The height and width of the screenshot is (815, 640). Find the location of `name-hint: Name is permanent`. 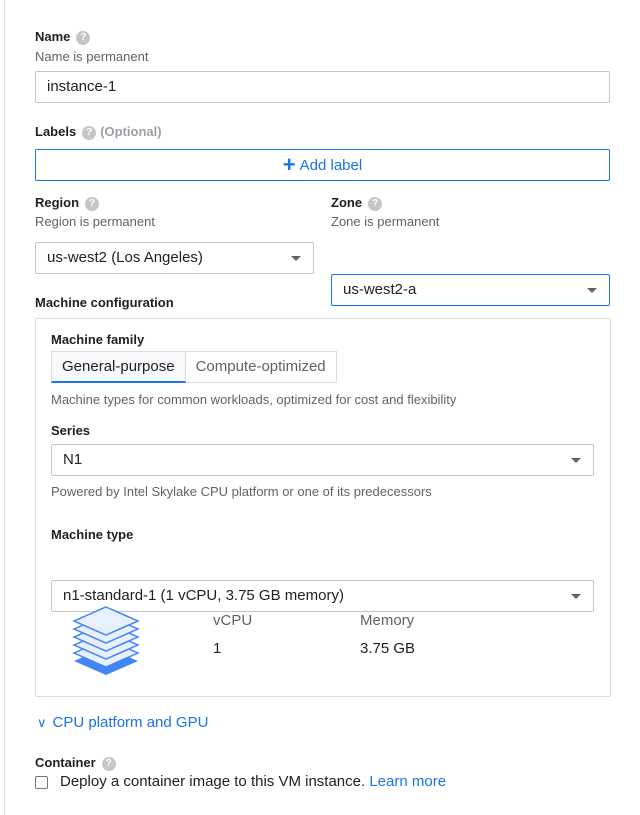

name-hint: Name is permanent is located at coordinates (92, 56).